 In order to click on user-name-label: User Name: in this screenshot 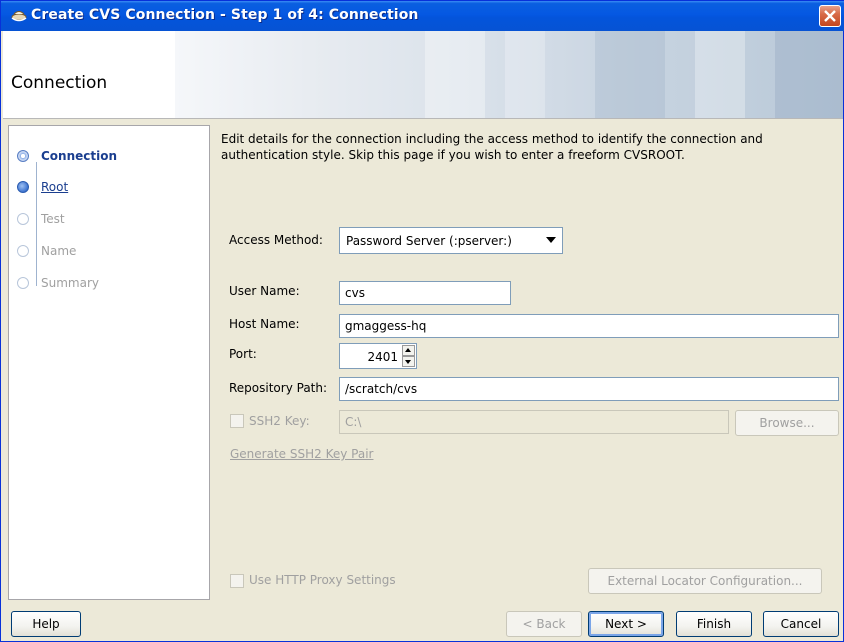, I will do `click(264, 291)`.